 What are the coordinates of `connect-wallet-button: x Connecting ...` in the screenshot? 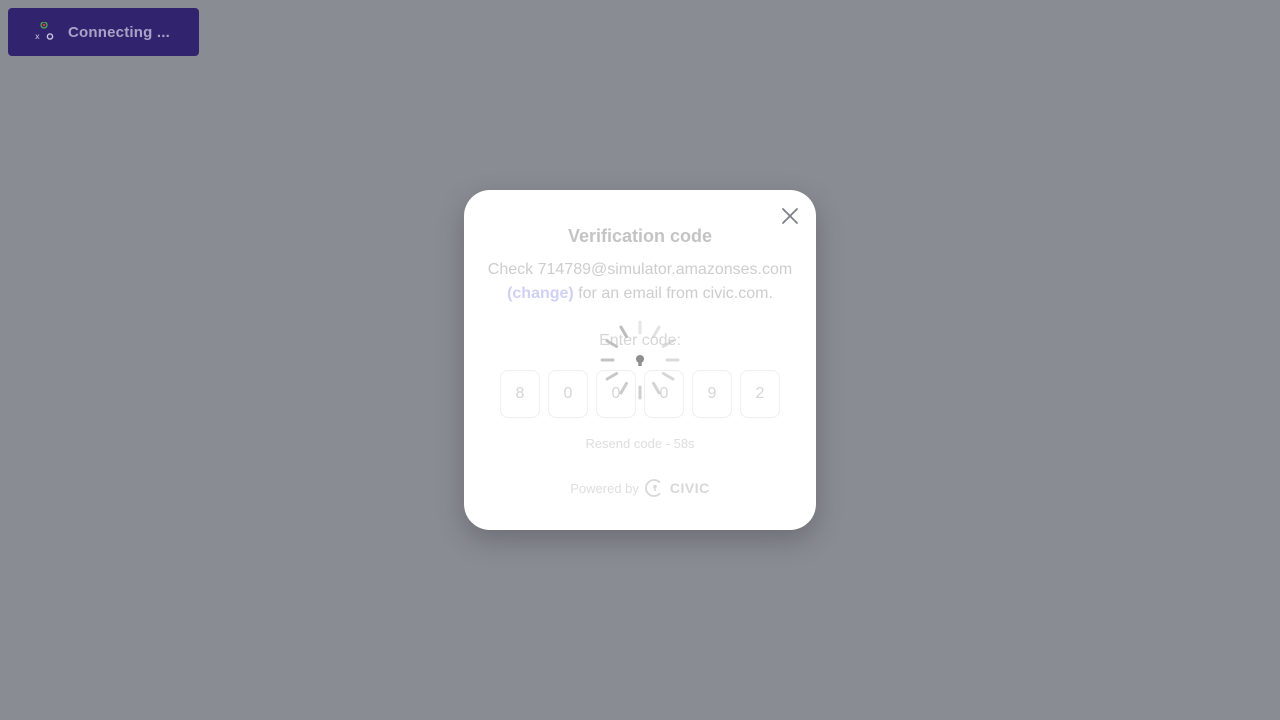 It's located at (103, 32).